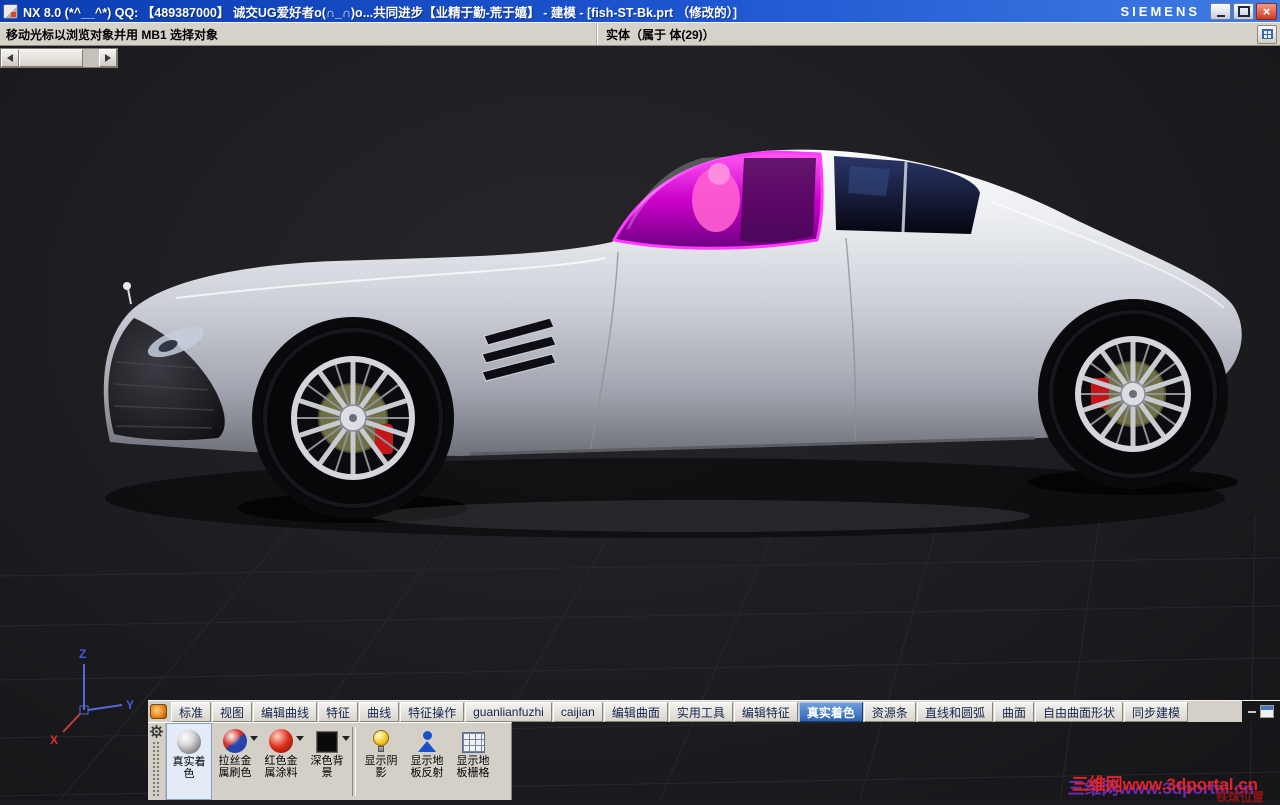 This screenshot has height=805, width=1280. What do you see at coordinates (91, 58) in the screenshot?
I see `scrollbar-track` at bounding box center [91, 58].